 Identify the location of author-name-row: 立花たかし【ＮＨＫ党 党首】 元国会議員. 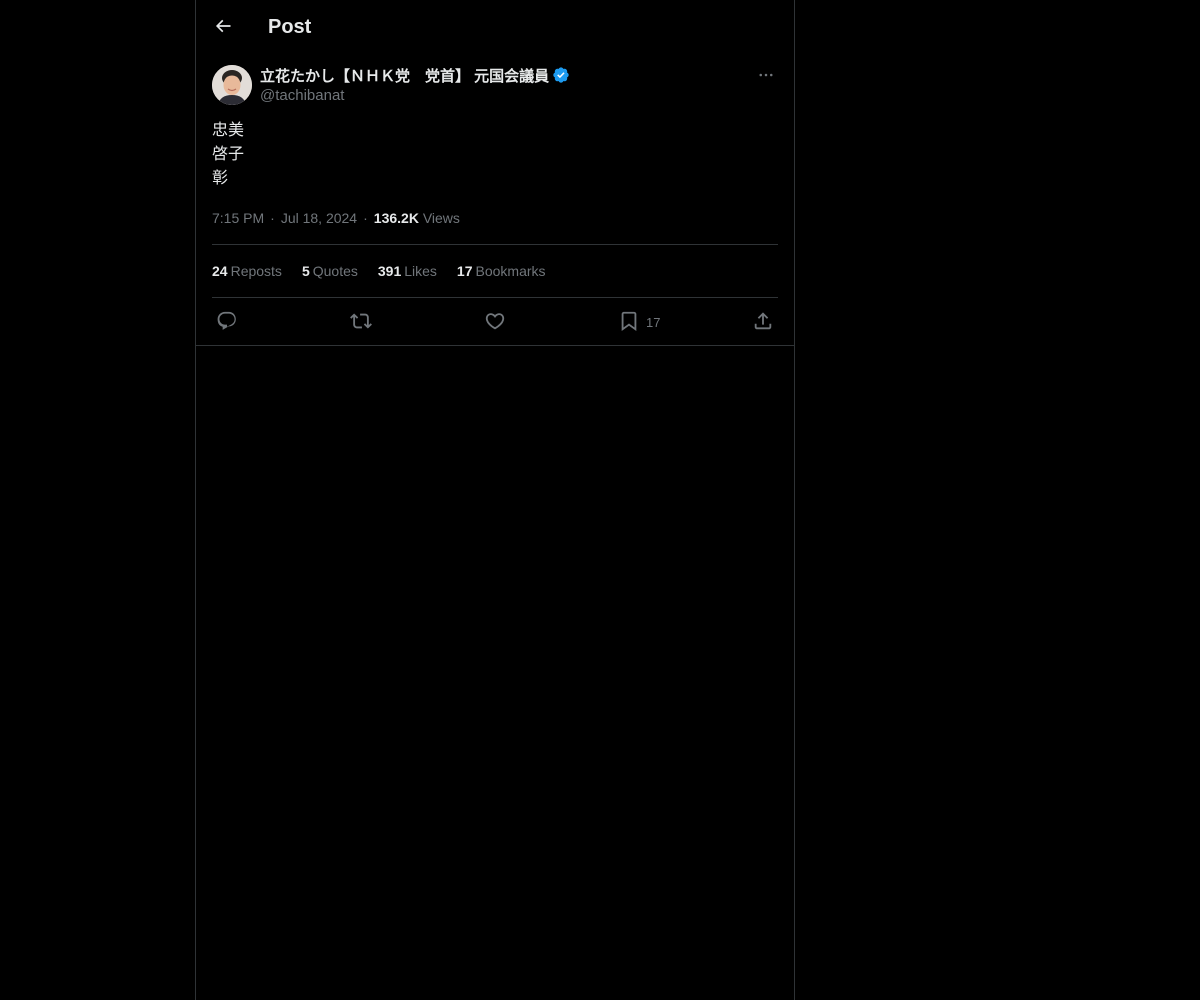
(500, 75).